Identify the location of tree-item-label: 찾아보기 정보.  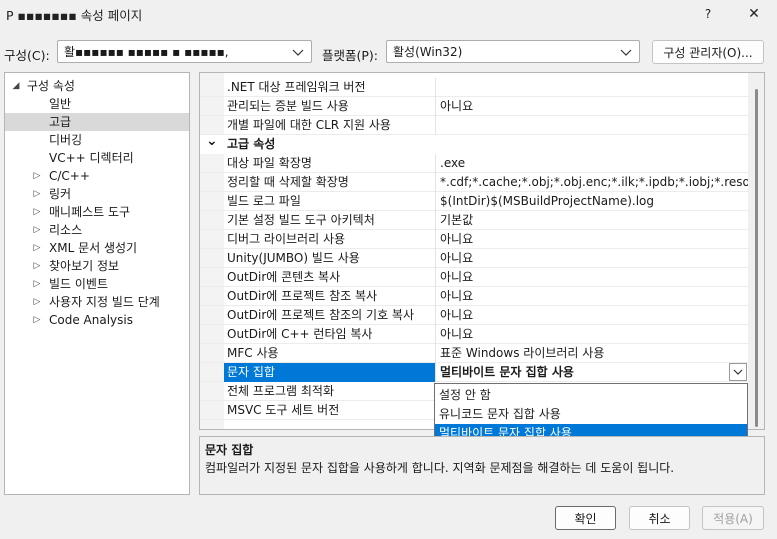
(84, 266).